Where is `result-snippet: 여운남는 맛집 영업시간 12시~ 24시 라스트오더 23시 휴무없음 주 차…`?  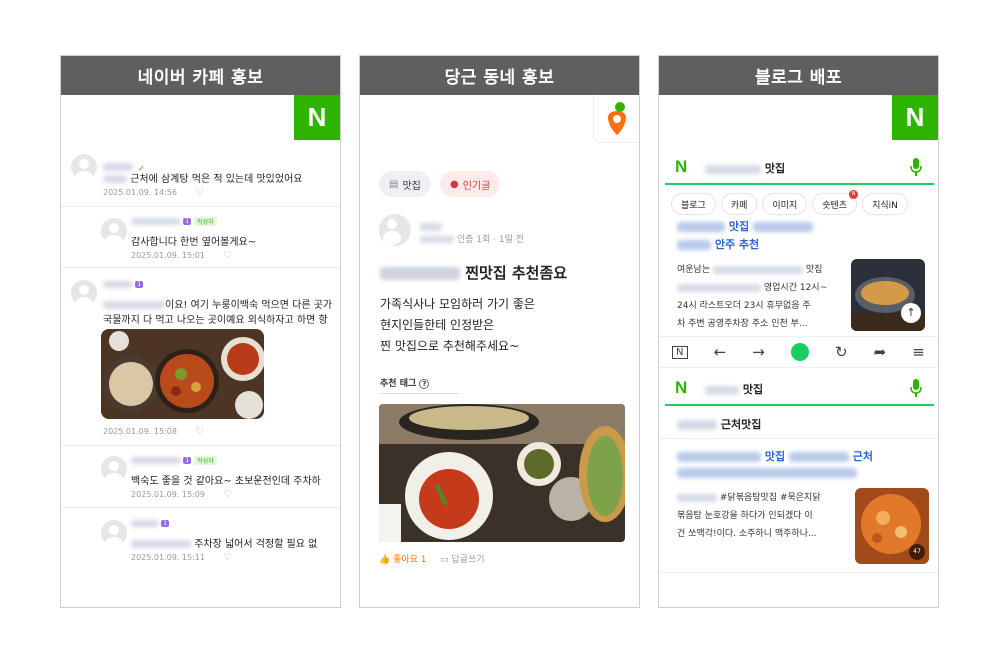 result-snippet: 여운남는 맛집 영업시간 12시~ 24시 라스트오더 23시 휴무없음 주 차… is located at coordinates (752, 297).